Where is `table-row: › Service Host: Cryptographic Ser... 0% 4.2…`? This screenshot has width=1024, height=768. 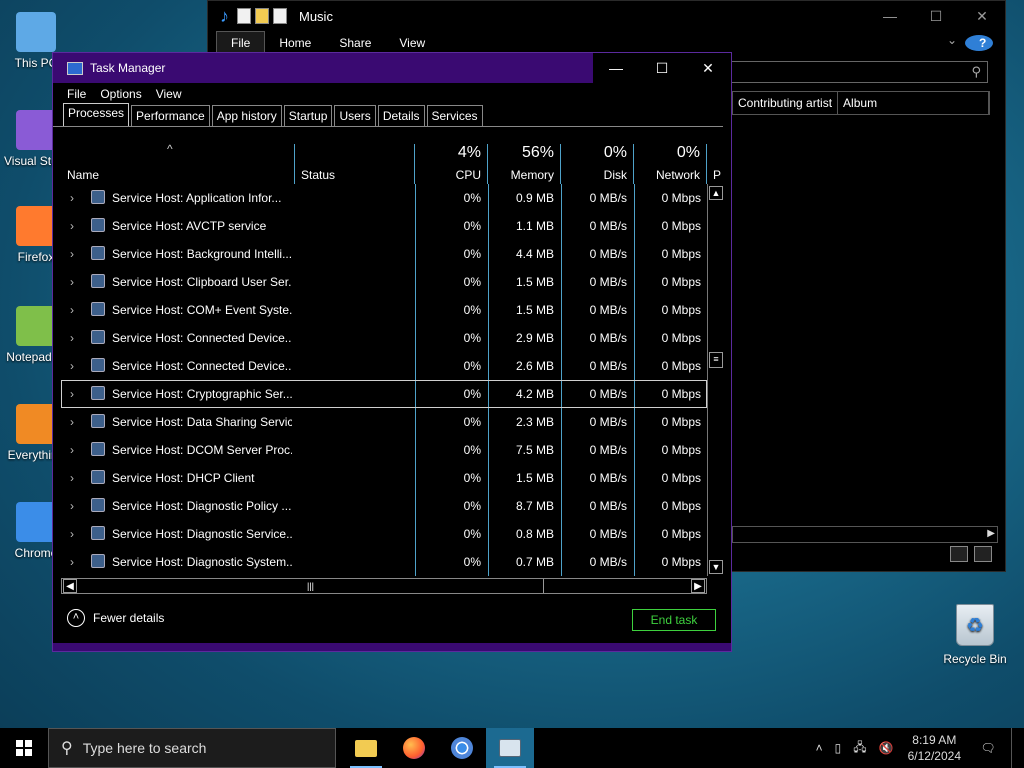 table-row: › Service Host: Cryptographic Ser... 0% 4.2… is located at coordinates (384, 394).